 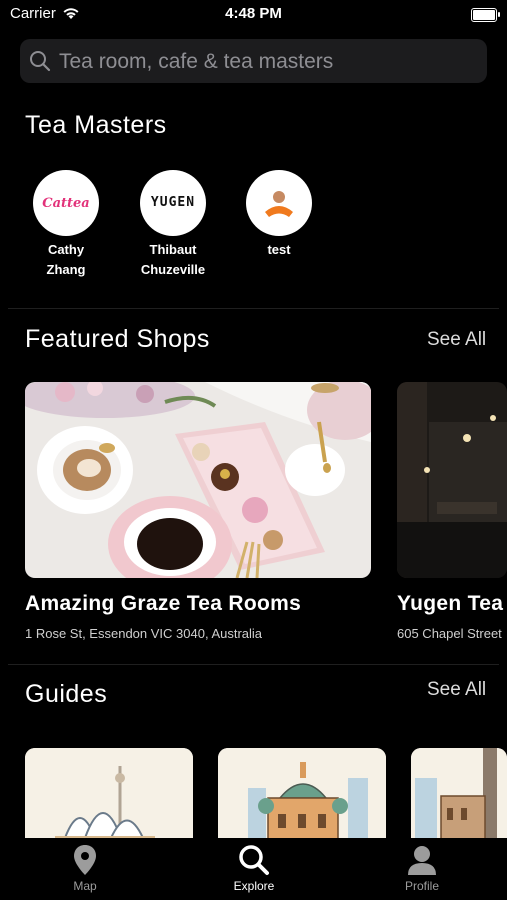 What do you see at coordinates (254, 886) in the screenshot?
I see `tab-explore-label: Explore` at bounding box center [254, 886].